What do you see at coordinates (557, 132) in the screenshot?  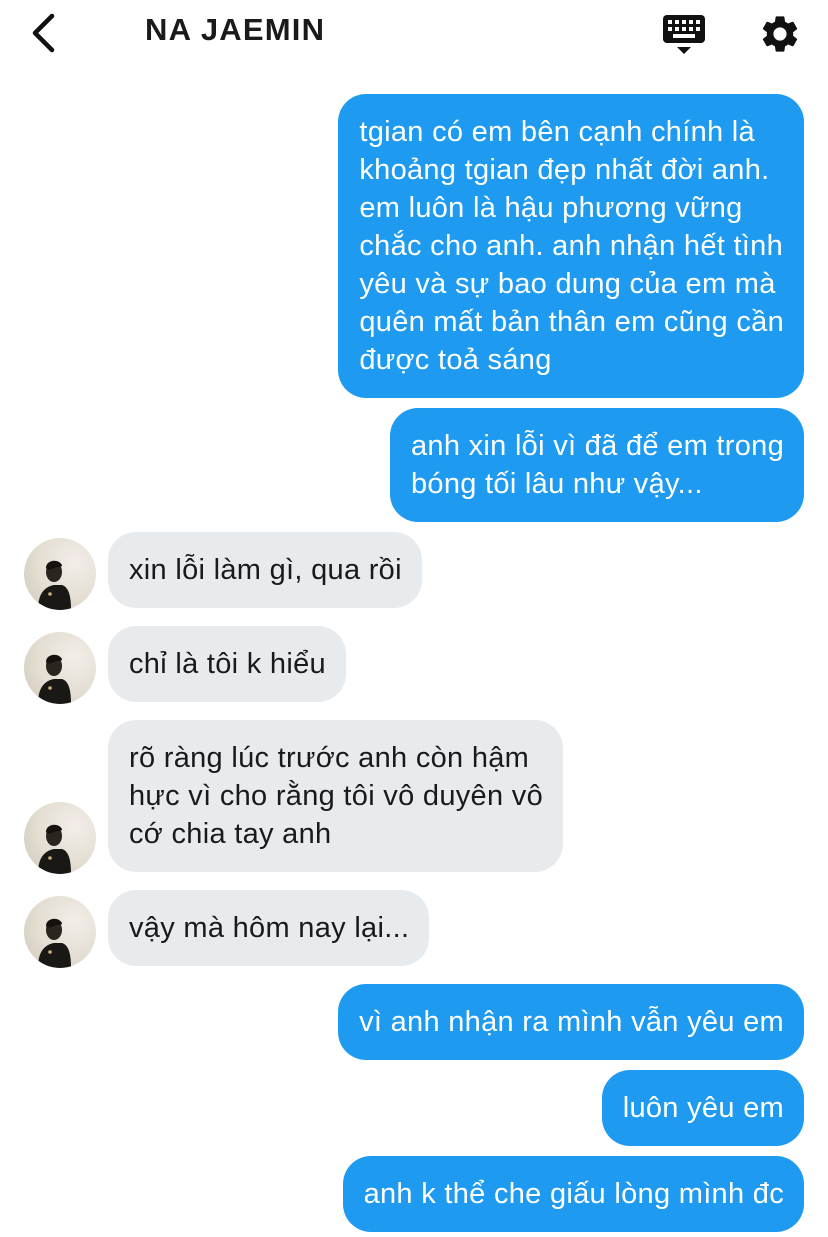 I see `message-line: tgian có em bên cạnh chính là` at bounding box center [557, 132].